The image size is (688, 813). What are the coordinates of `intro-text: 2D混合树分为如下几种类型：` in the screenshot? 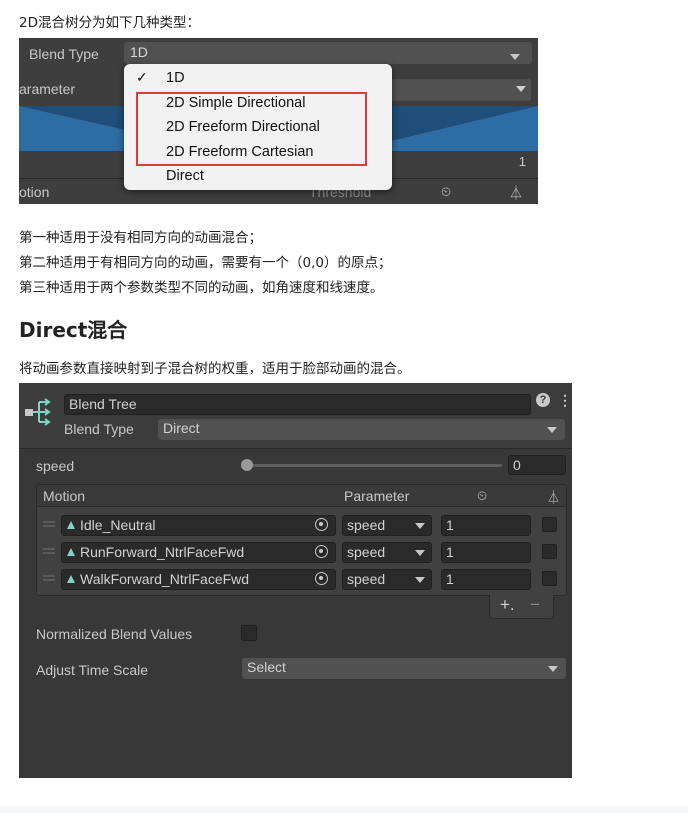 It's located at (109, 23).